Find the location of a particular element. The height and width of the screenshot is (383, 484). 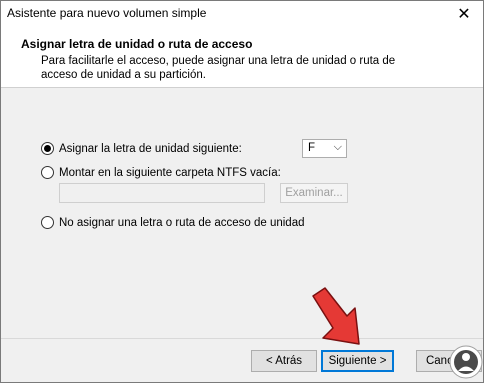

back-button: < Atrás is located at coordinates (284, 361).